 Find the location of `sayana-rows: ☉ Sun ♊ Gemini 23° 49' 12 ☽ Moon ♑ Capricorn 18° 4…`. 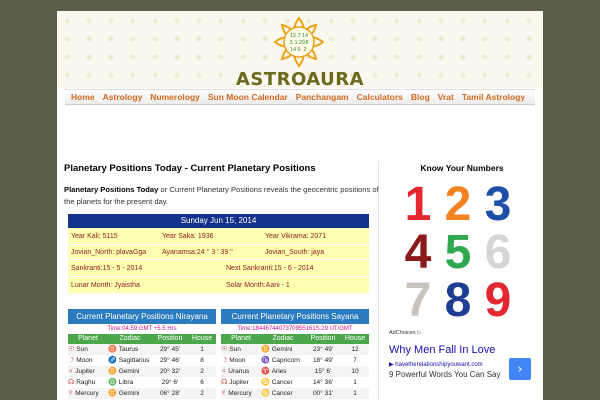

sayana-rows: ☉ Sun ♊ Gemini 23° 49' 12 ☽ Moon ♑ Capricorn 18° 4… is located at coordinates (295, 372).